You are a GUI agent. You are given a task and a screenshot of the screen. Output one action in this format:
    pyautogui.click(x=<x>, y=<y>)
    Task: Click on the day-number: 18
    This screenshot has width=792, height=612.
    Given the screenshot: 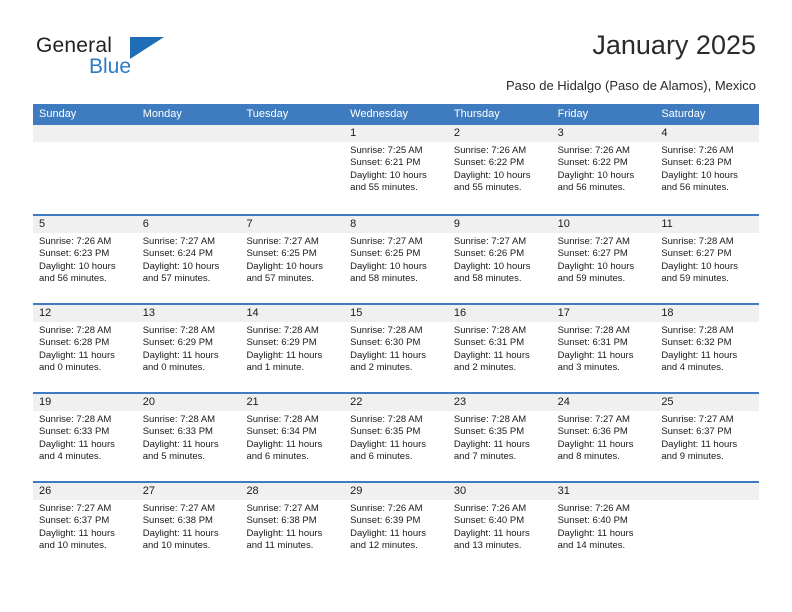 What is the action you would take?
    pyautogui.click(x=707, y=313)
    